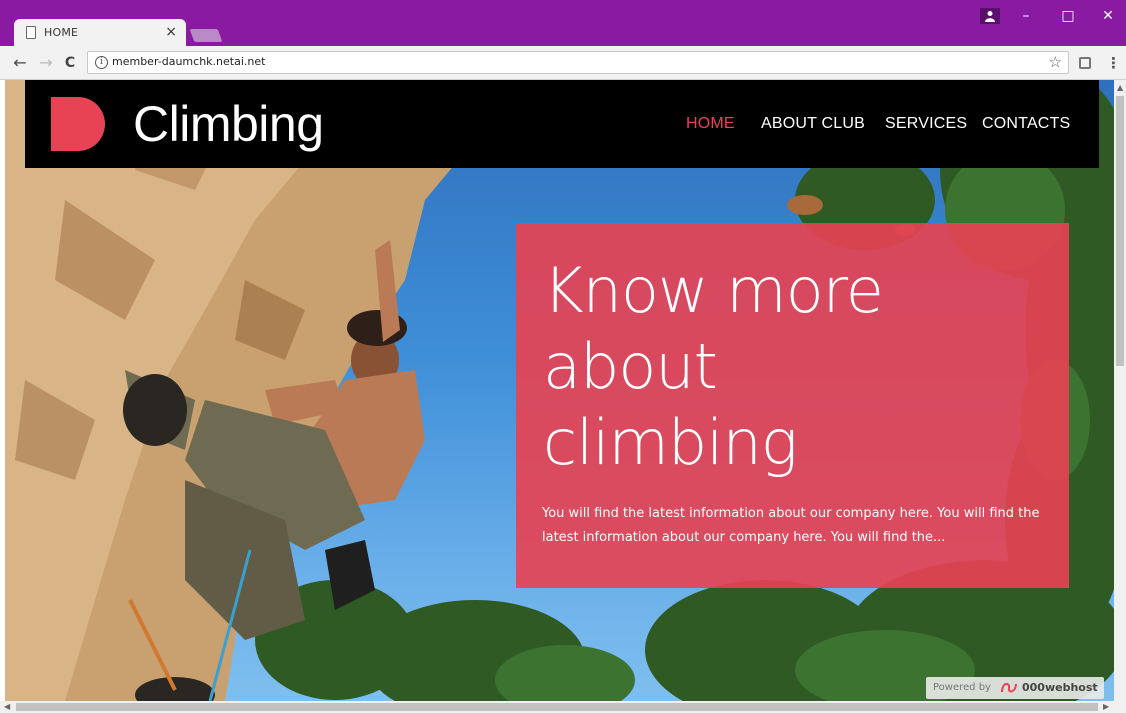 Image resolution: width=1126 pixels, height=713 pixels. I want to click on browser-titlebar: HOME × – □ ✕, so click(563, 24).